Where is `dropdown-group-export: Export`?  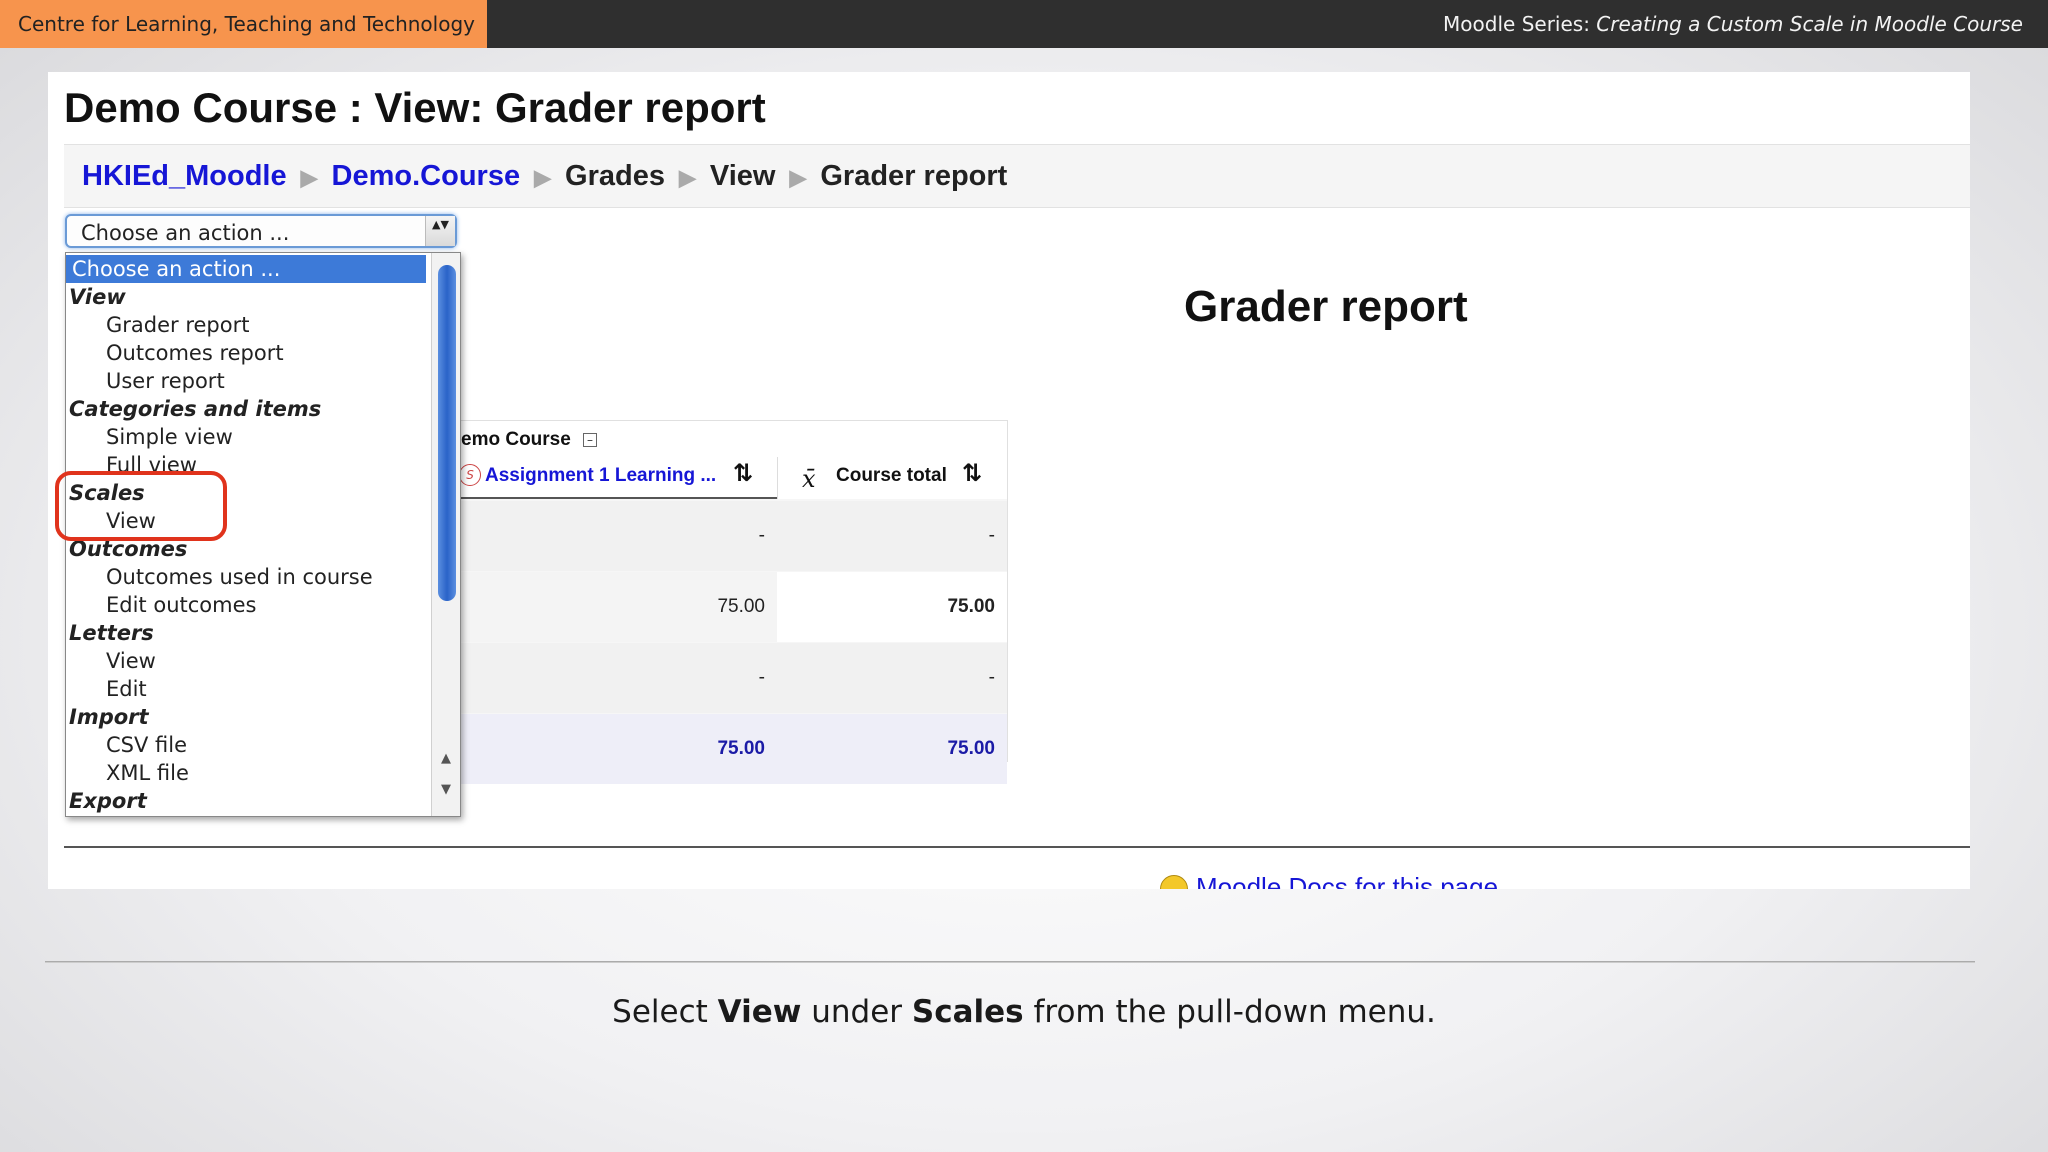 dropdown-group-export: Export is located at coordinates (108, 801).